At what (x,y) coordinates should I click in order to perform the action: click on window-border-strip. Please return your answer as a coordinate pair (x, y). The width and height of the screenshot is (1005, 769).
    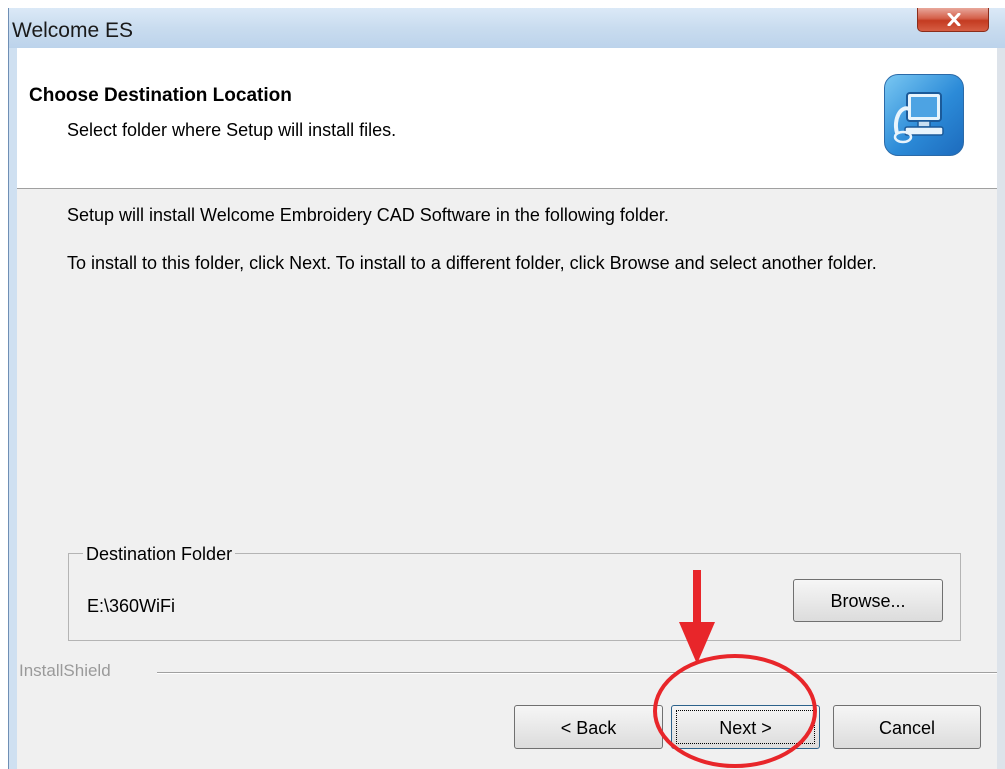
    Looking at the image, I should click on (1001, 408).